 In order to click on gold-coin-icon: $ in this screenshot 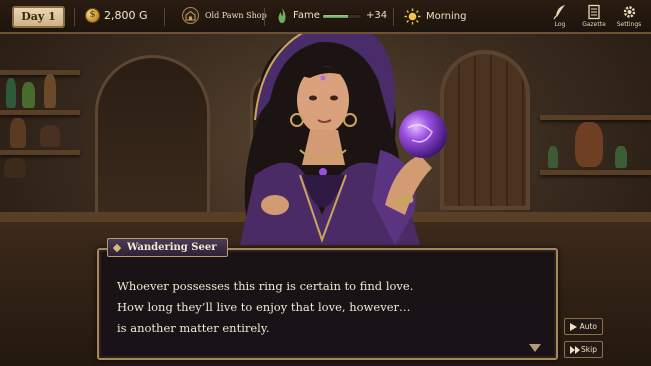, I will do `click(92, 15)`.